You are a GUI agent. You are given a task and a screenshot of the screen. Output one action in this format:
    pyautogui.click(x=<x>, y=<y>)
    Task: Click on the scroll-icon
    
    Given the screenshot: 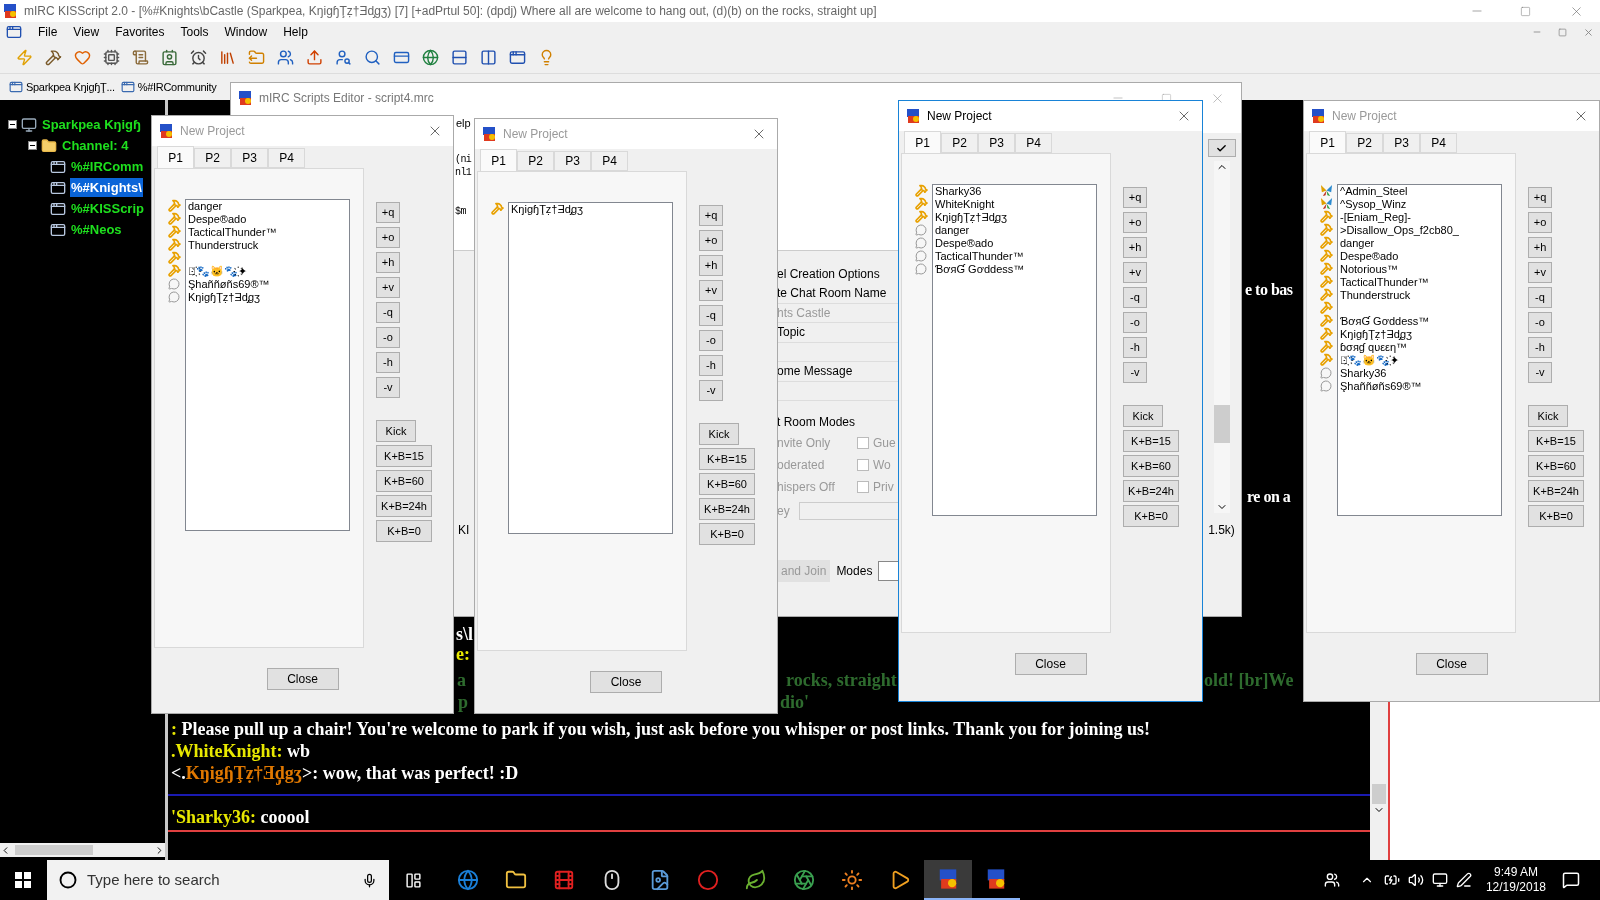 What is the action you would take?
    pyautogui.click(x=140, y=57)
    